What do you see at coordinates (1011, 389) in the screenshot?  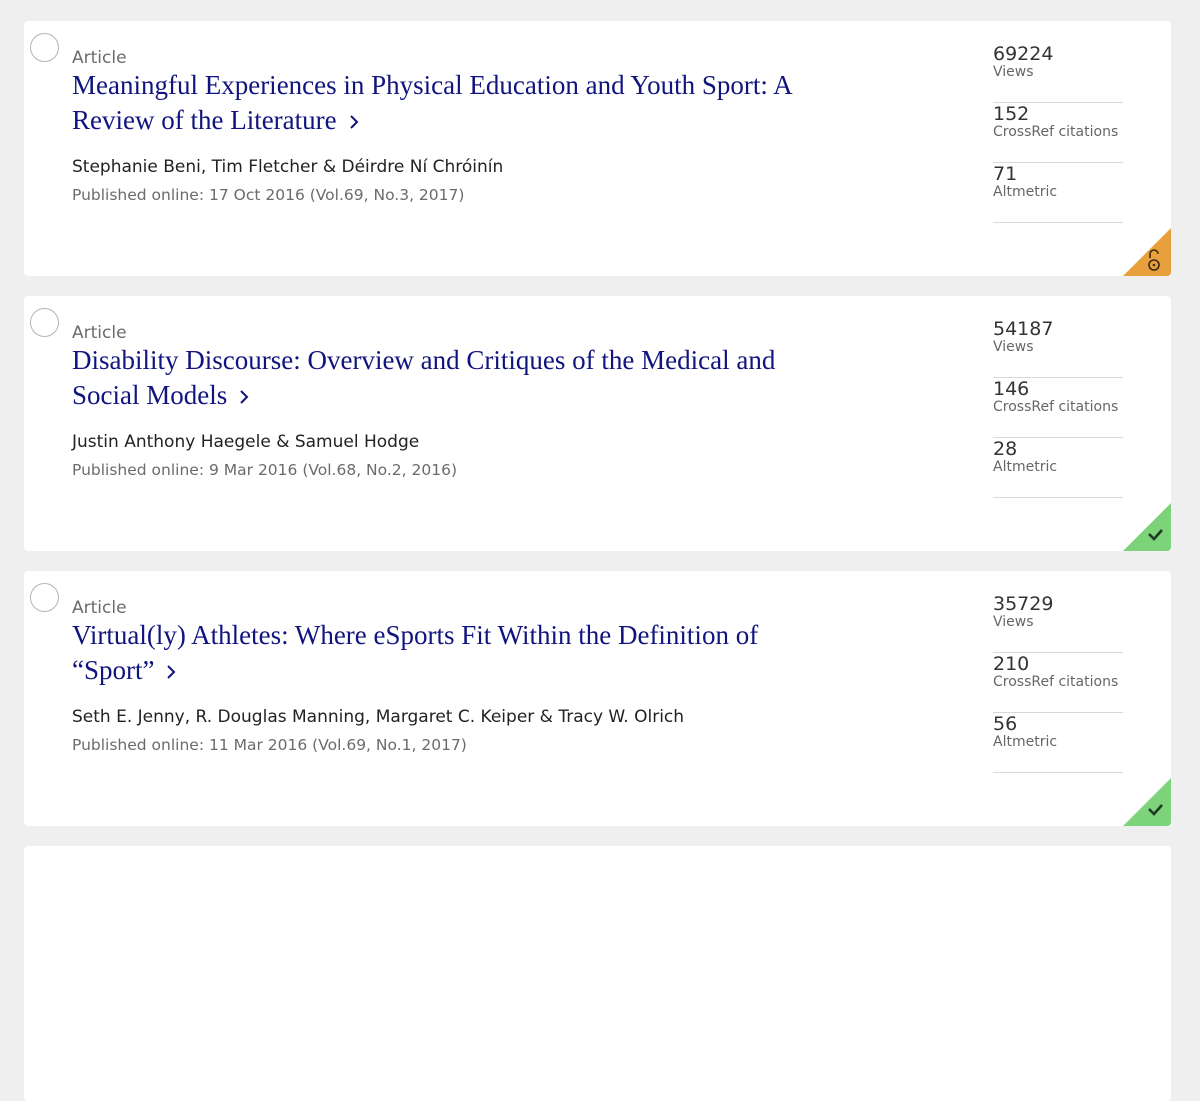 I see `metric-value: 146` at bounding box center [1011, 389].